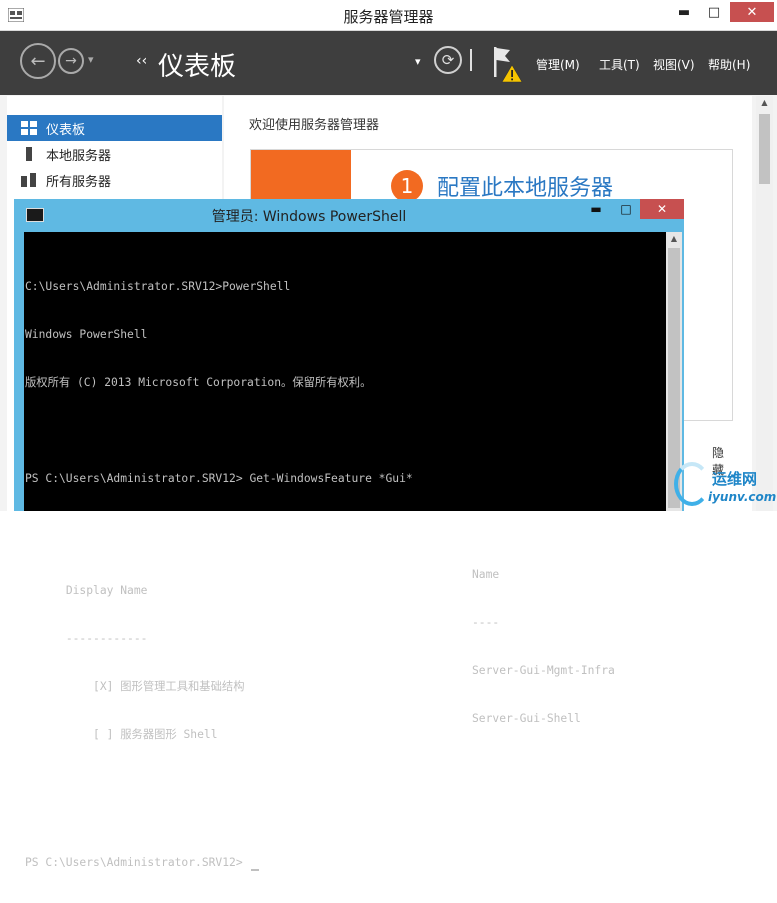 This screenshot has width=777, height=903. I want to click on sidebar-item-label: 仪表板, so click(66, 130).